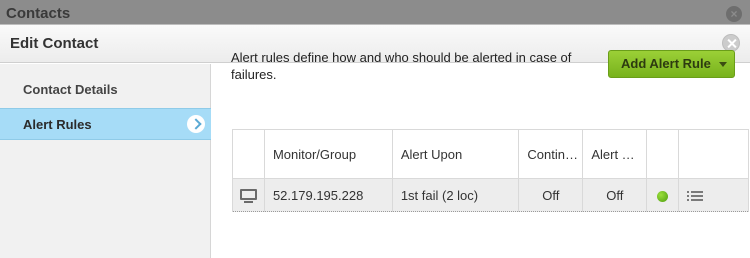  I want to click on status-dot-icon, so click(663, 196).